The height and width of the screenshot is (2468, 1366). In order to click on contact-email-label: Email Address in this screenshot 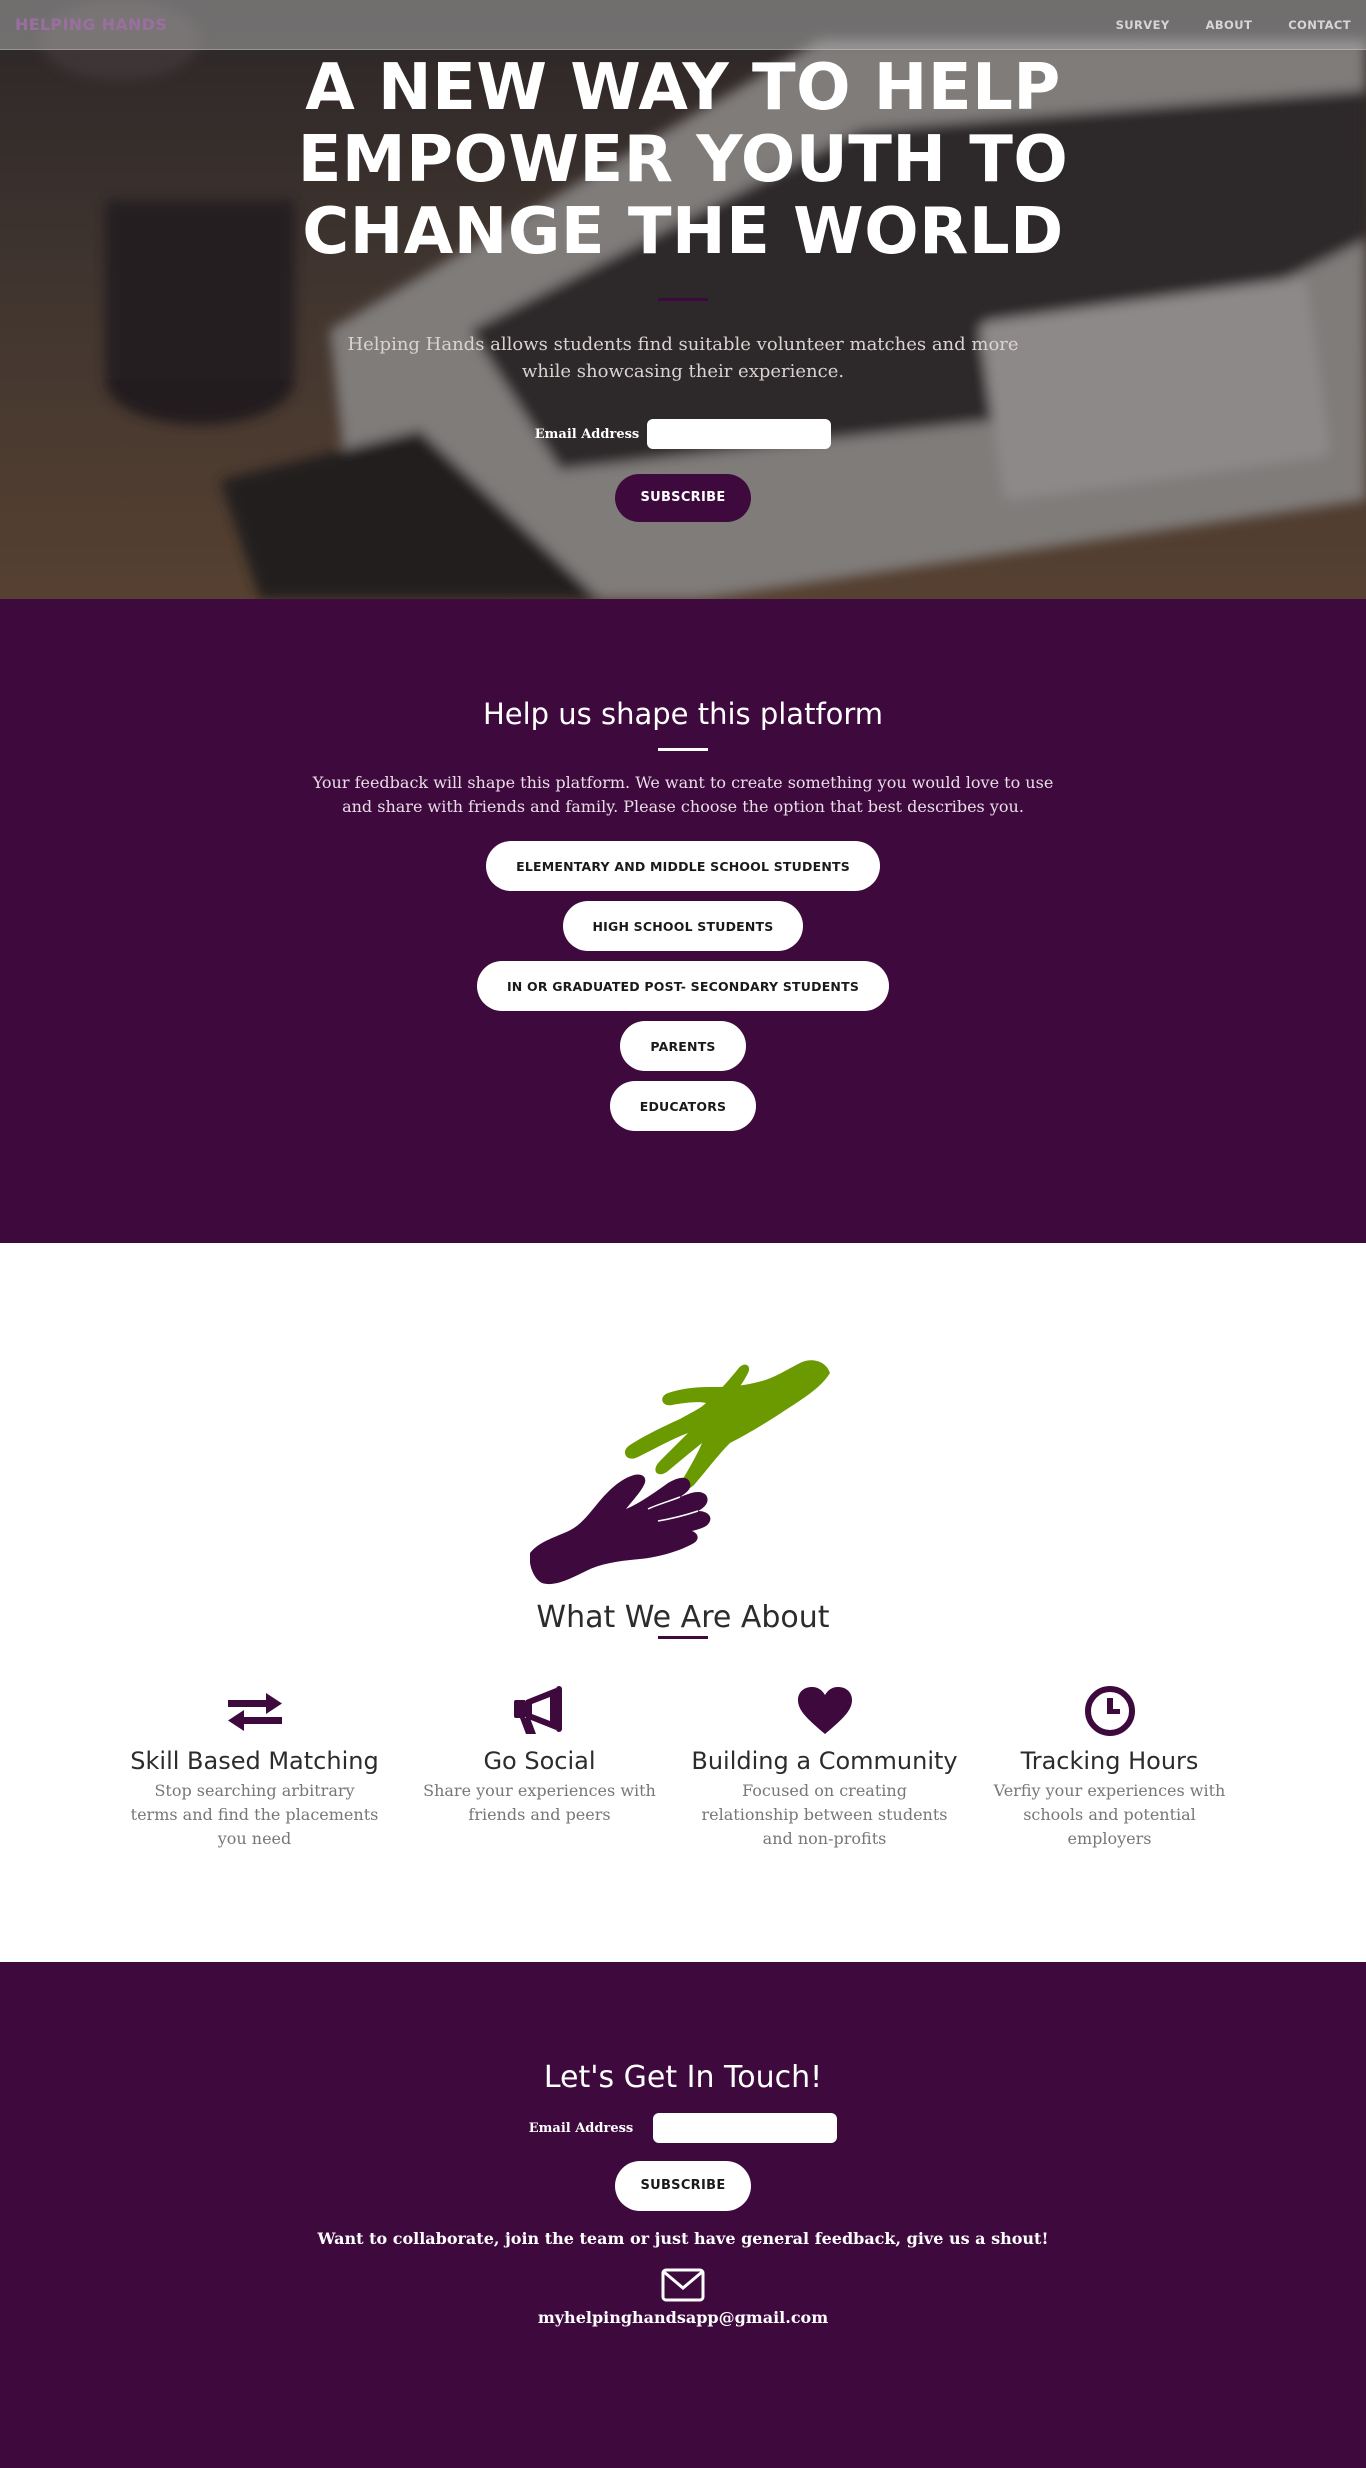, I will do `click(581, 2128)`.